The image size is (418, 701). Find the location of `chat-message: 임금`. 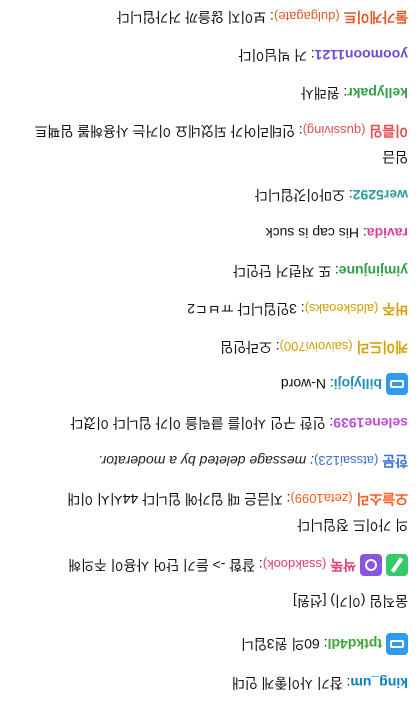

chat-message: 임금 is located at coordinates (214, 157).